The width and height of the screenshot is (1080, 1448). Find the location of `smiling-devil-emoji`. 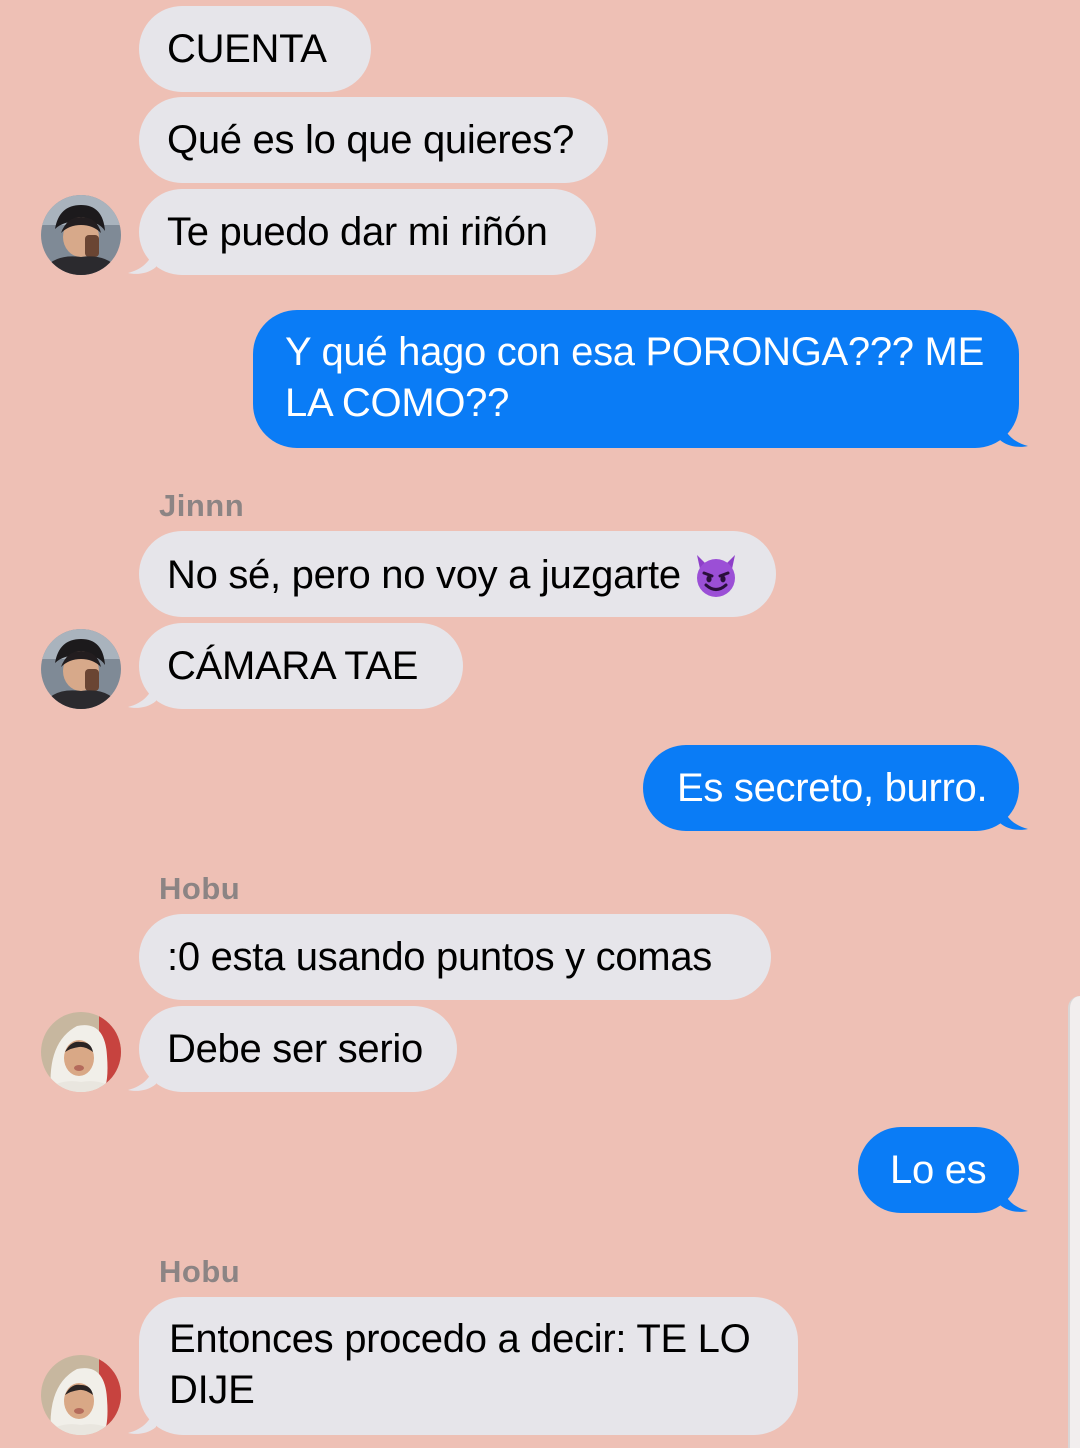

smiling-devil-emoji is located at coordinates (716, 574).